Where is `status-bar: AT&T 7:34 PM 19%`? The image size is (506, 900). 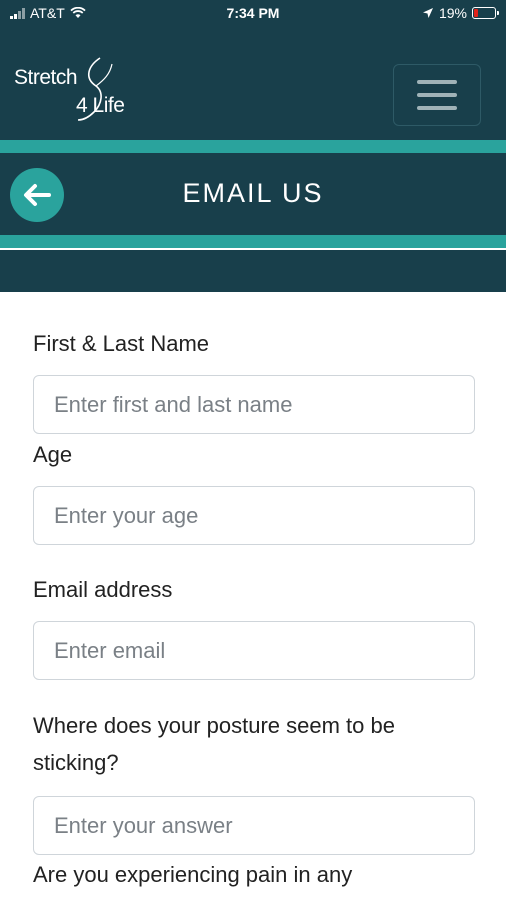 status-bar: AT&T 7:34 PM 19% is located at coordinates (253, 14).